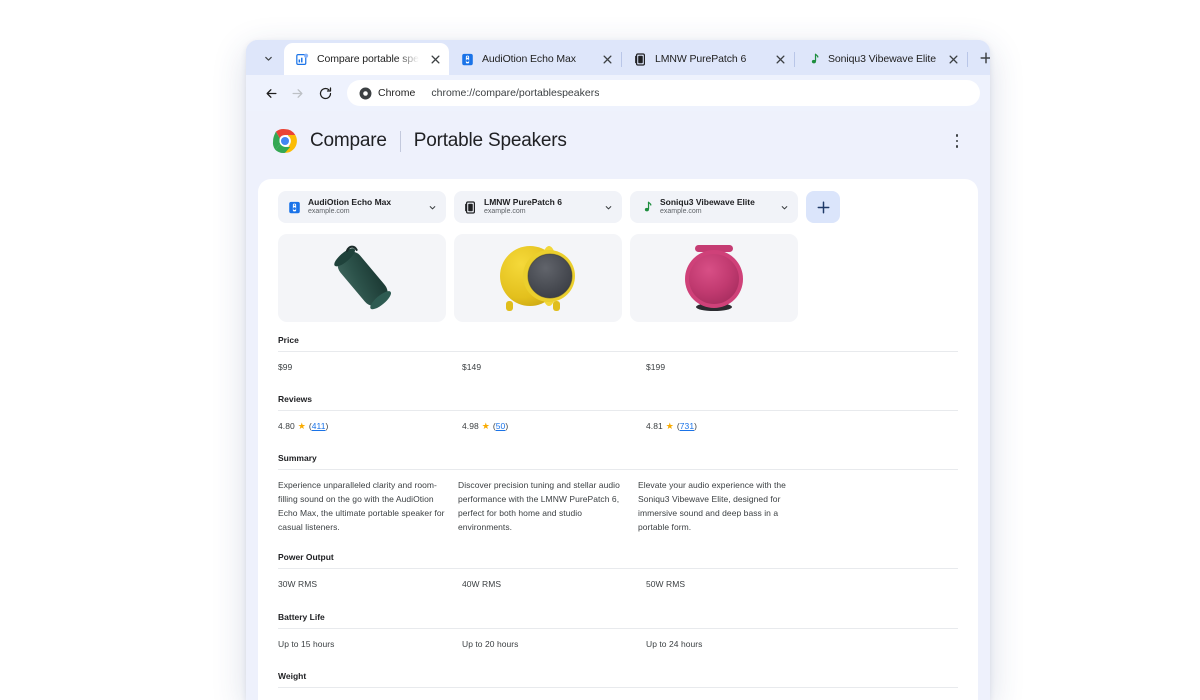 The width and height of the screenshot is (1200, 700). Describe the element at coordinates (734, 426) in the screenshot. I see `reviews-cell-2: 4.81 ★ (731)` at that location.